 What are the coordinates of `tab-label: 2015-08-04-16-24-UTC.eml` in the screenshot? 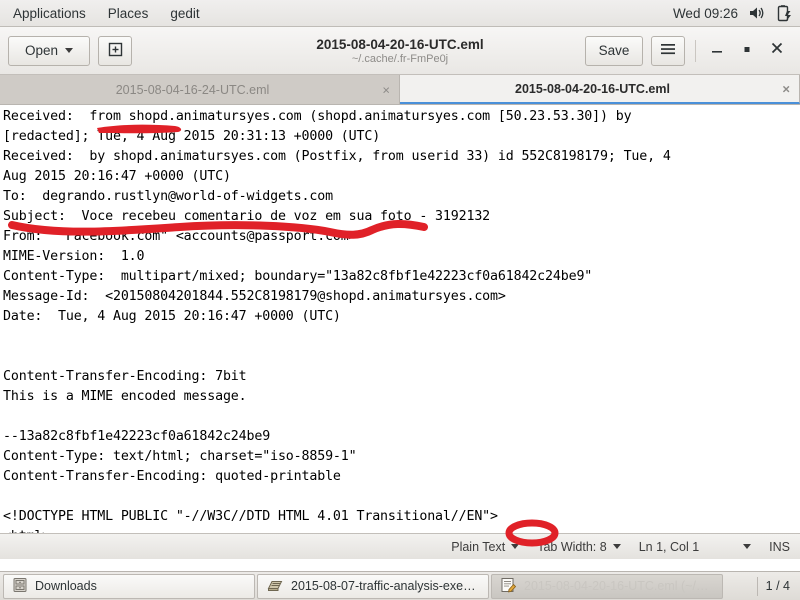 It's located at (192, 89).